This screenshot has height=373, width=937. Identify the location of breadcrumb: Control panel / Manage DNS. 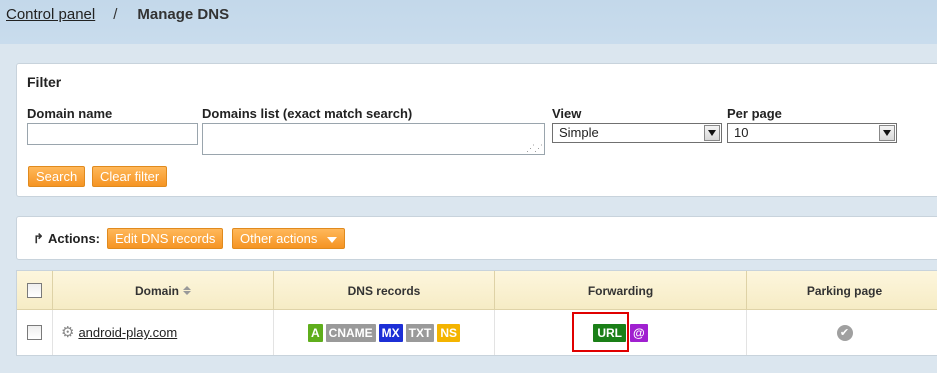
(117, 15).